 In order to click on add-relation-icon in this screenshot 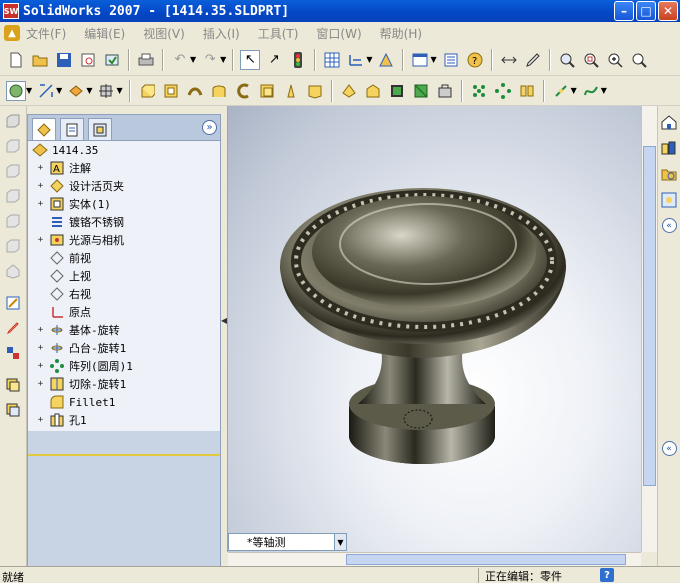, I will do `click(13, 353)`.